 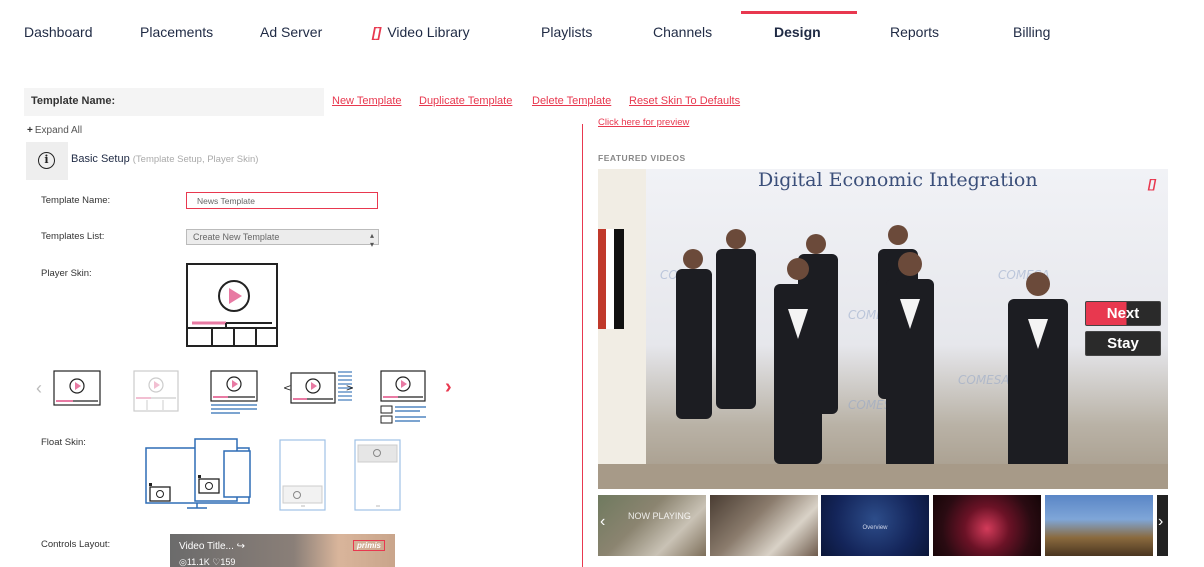 What do you see at coordinates (39, 388) in the screenshot?
I see `skin-carousel-prev-icon: ‹` at bounding box center [39, 388].